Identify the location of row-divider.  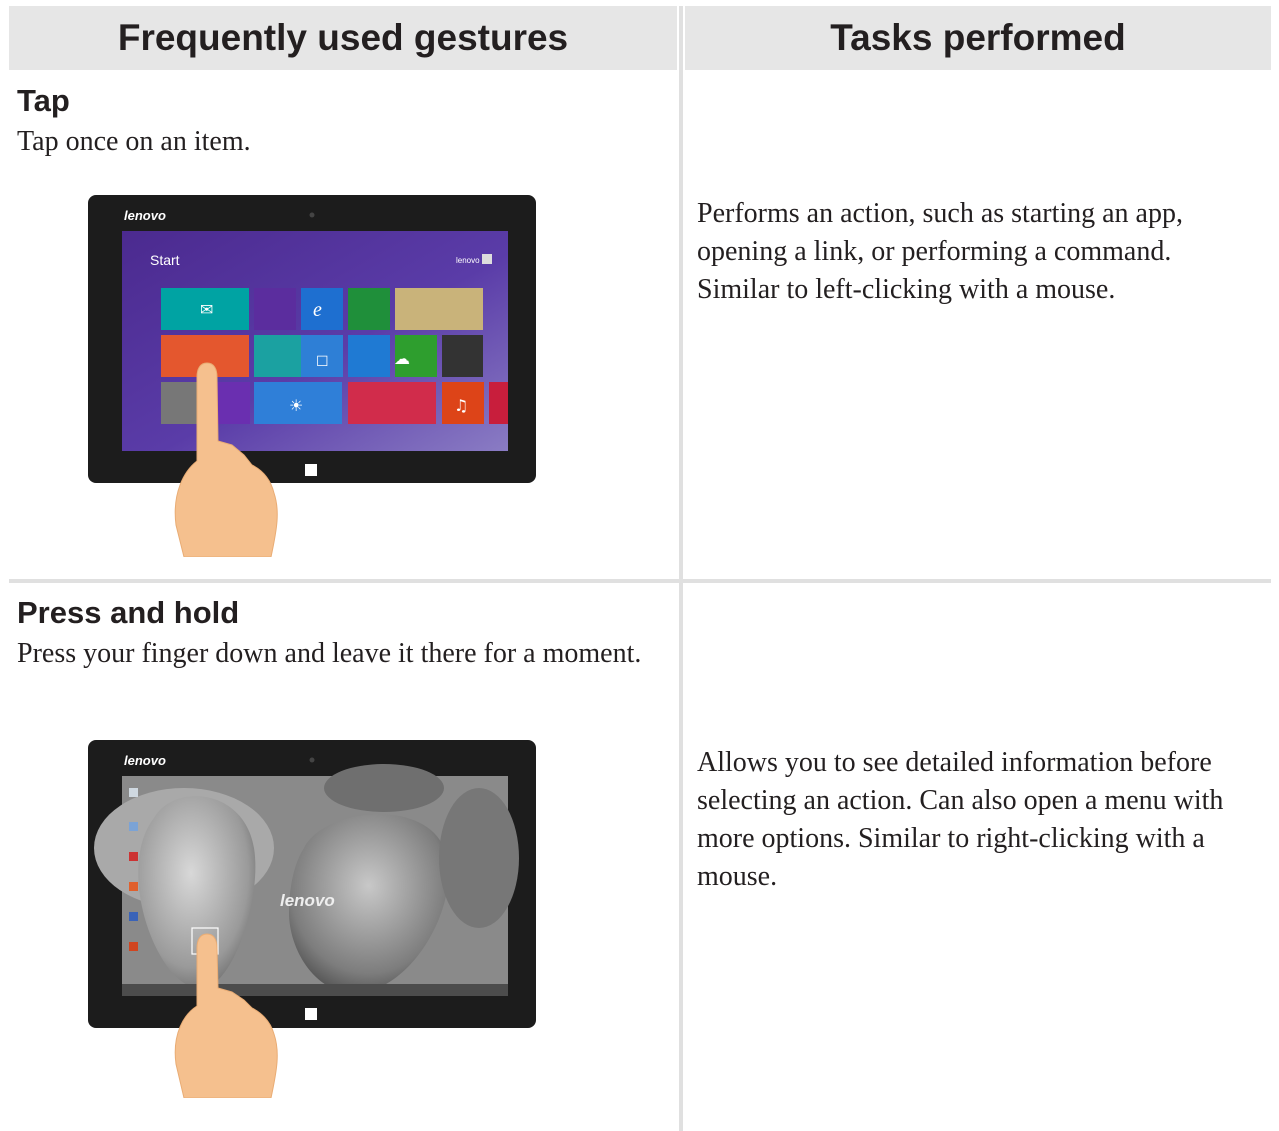
(640, 581).